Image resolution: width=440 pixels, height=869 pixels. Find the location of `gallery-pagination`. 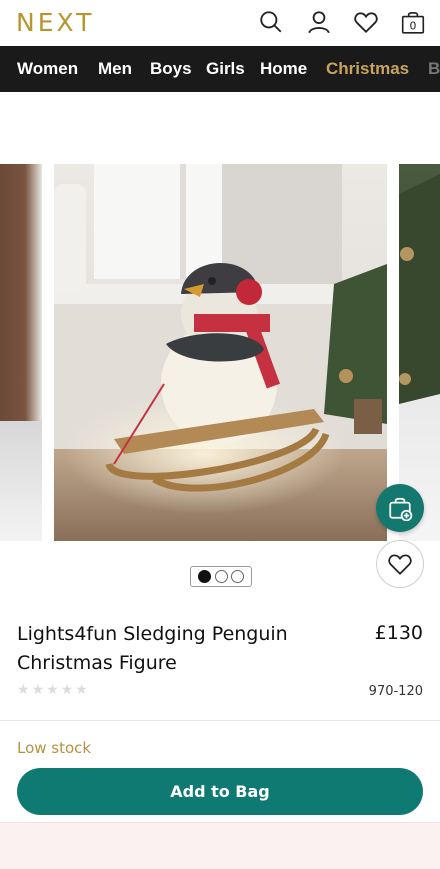

gallery-pagination is located at coordinates (221, 576).